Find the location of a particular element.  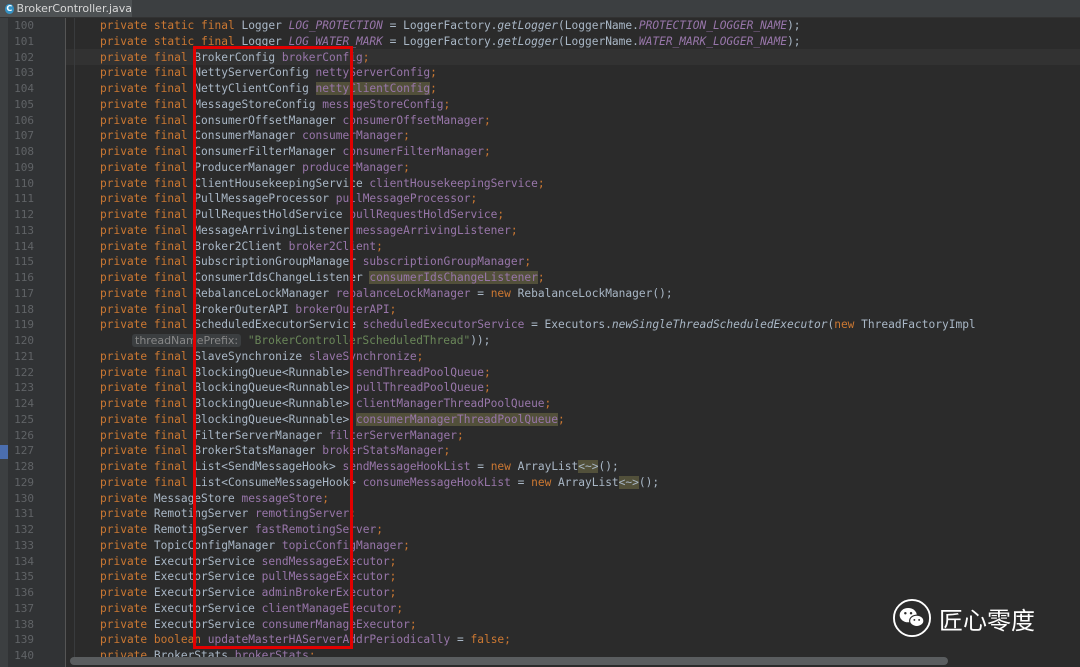

tab-broker-controller: C BrokerController.java is located at coordinates (66, 8).